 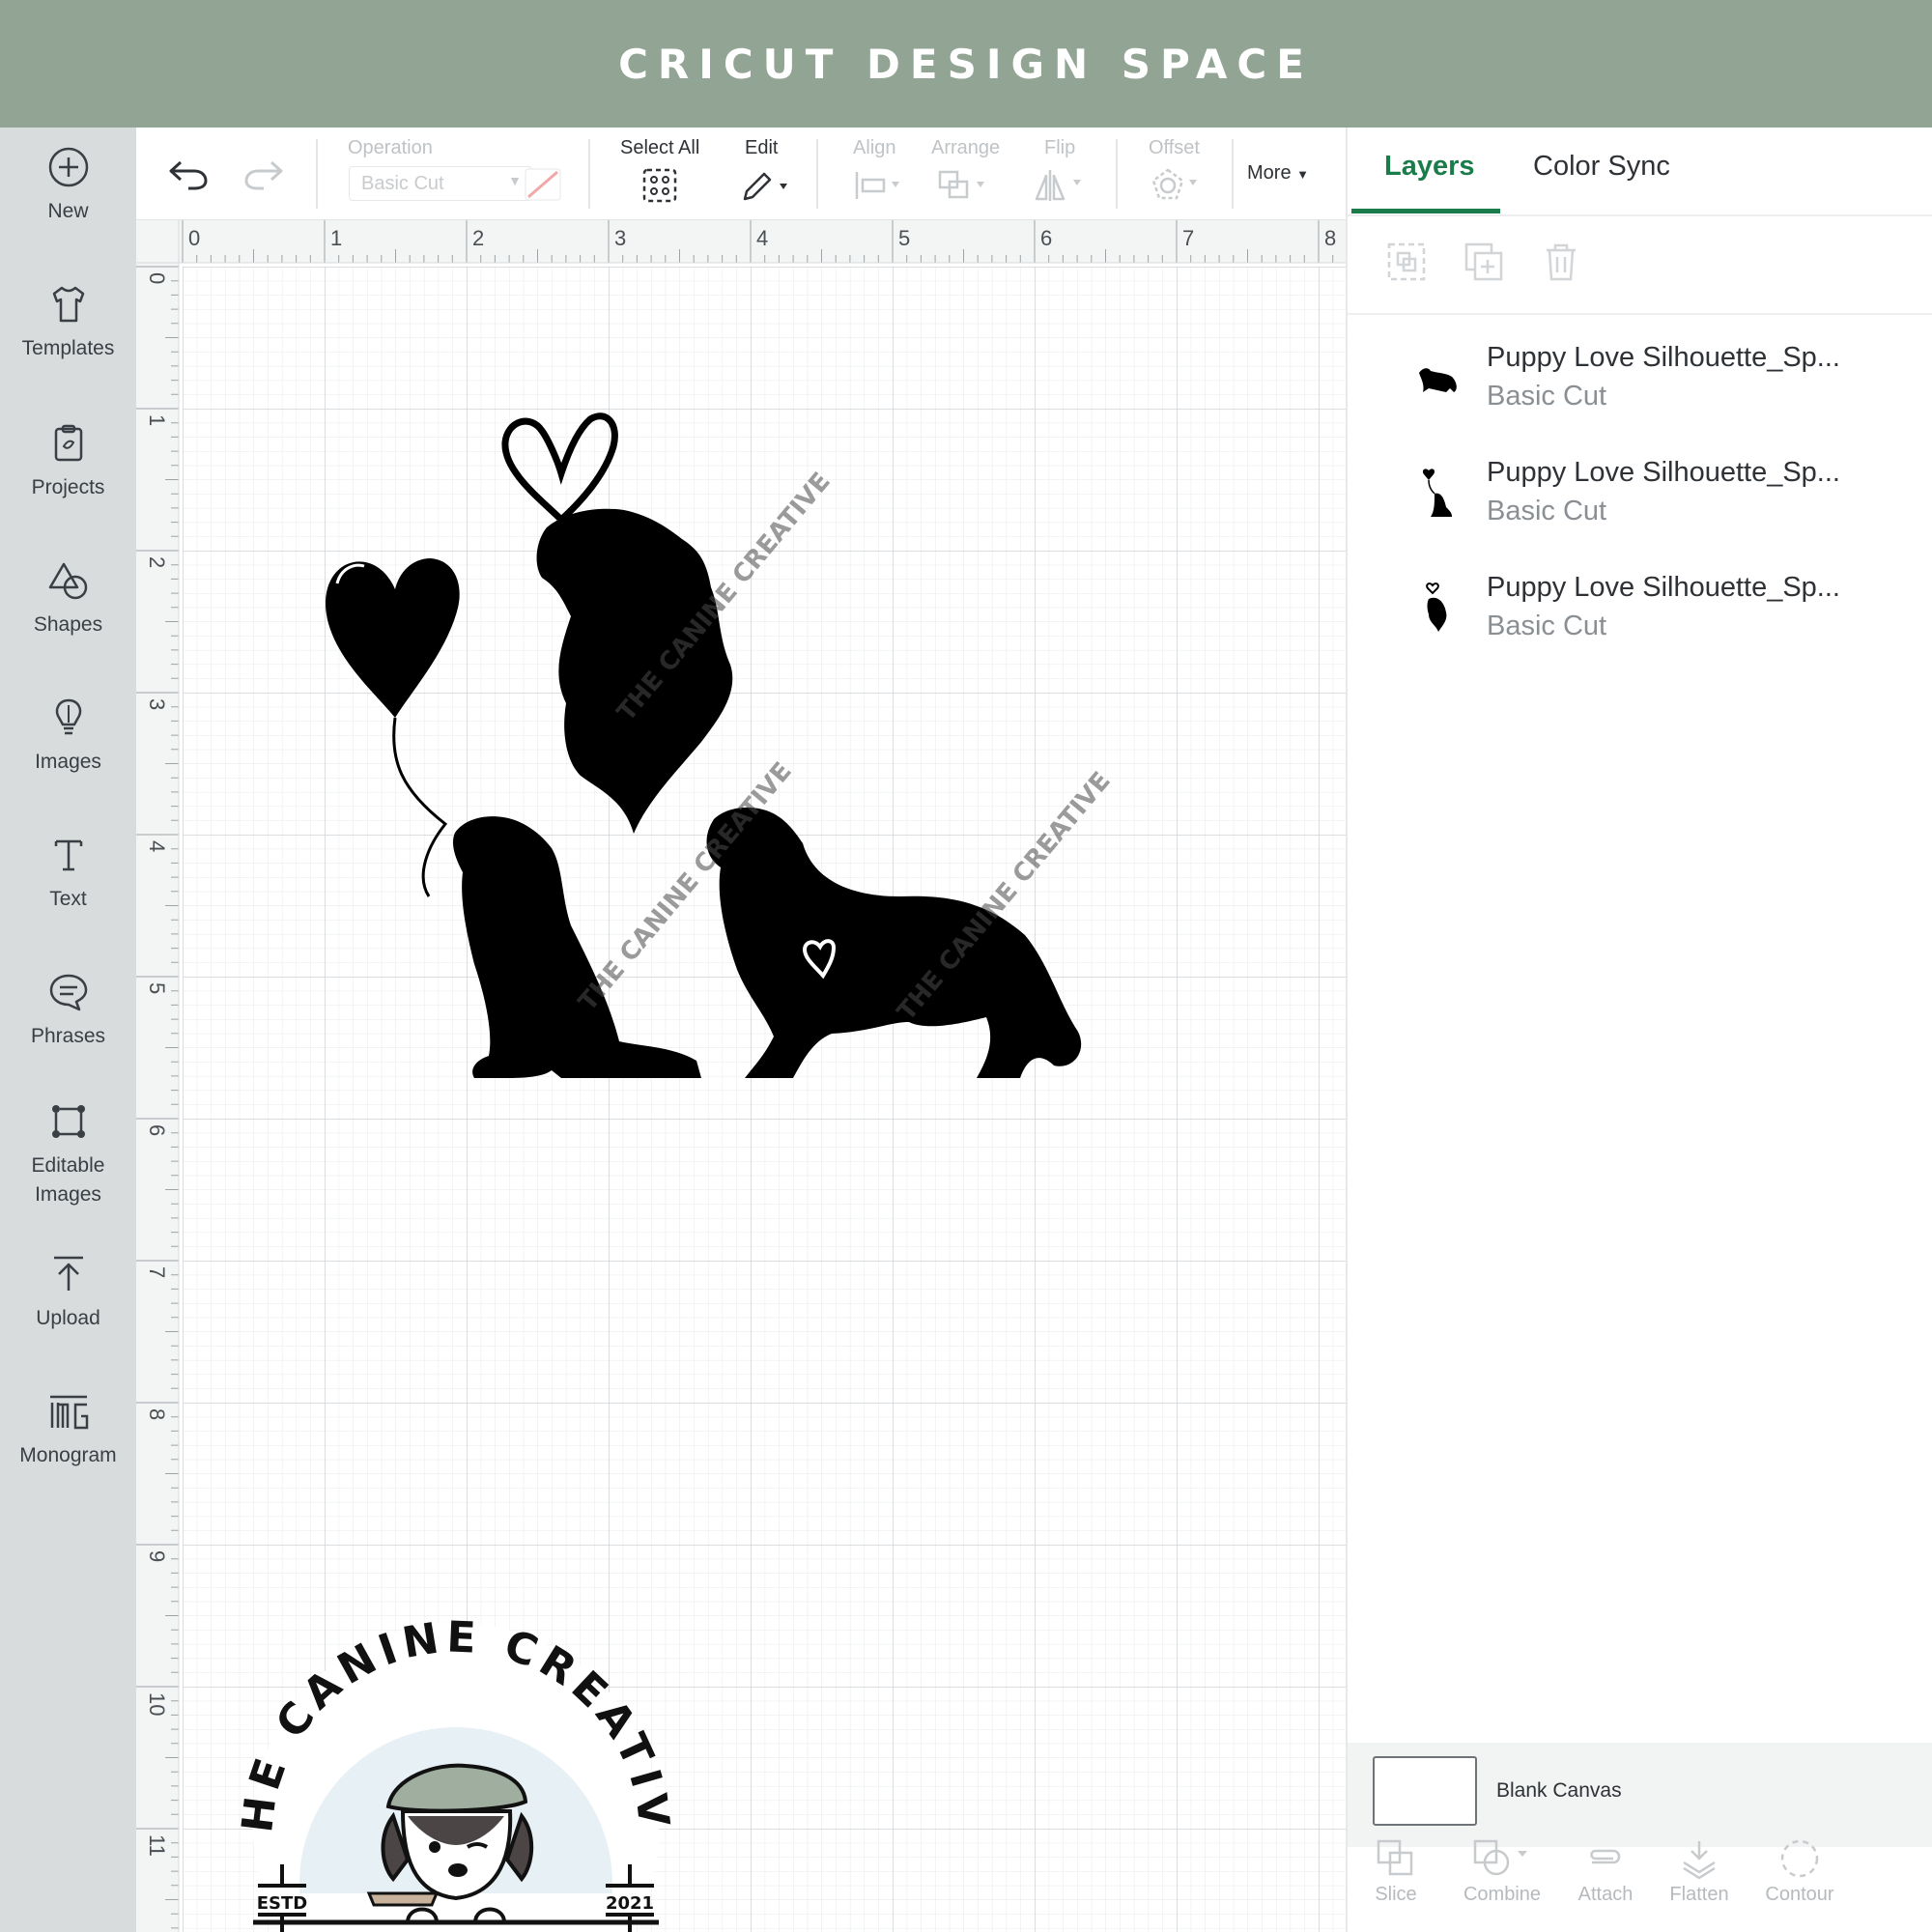 I want to click on tab-layers: Layers, so click(x=1429, y=167).